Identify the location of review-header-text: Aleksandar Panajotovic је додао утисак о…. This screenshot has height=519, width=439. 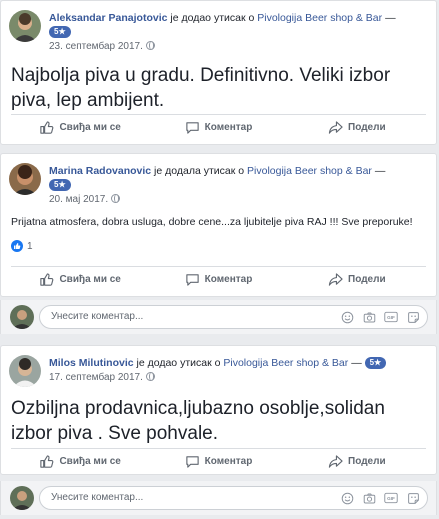
(238, 32).